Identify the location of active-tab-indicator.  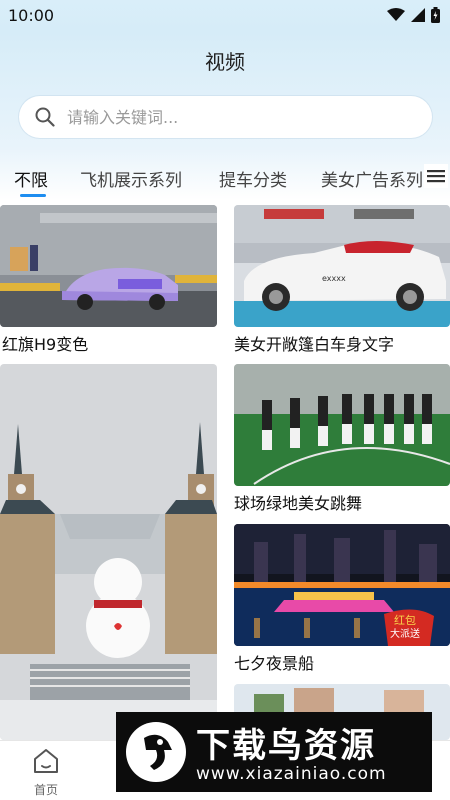
(33, 195).